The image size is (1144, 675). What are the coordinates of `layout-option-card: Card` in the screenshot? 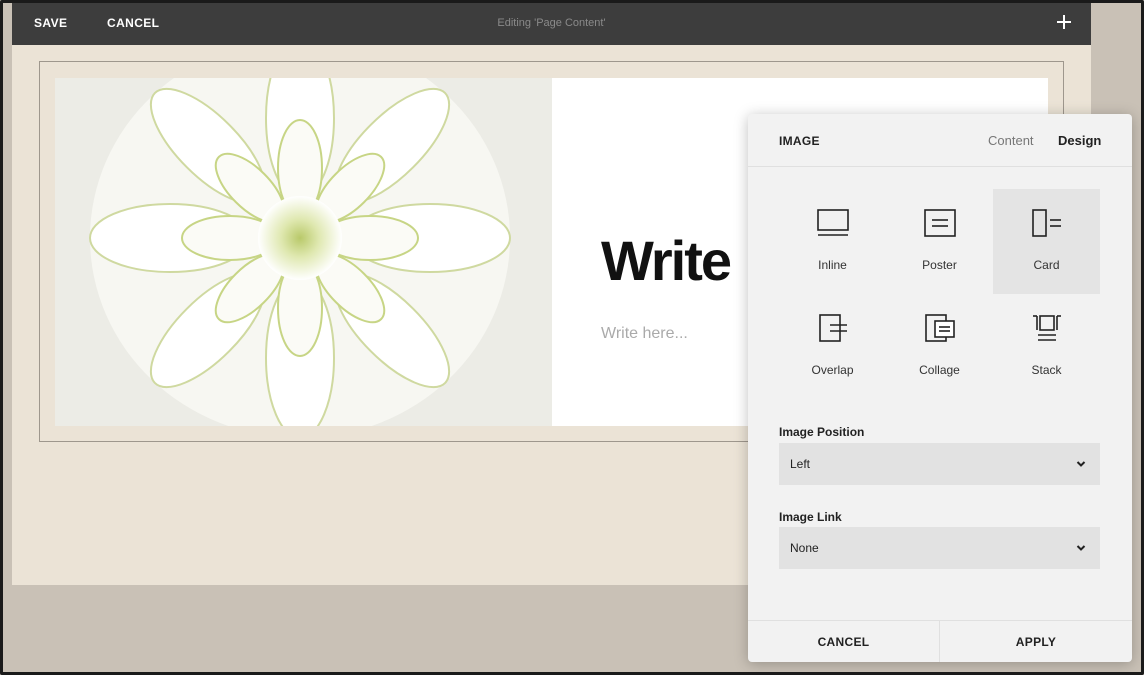 It's located at (1046, 241).